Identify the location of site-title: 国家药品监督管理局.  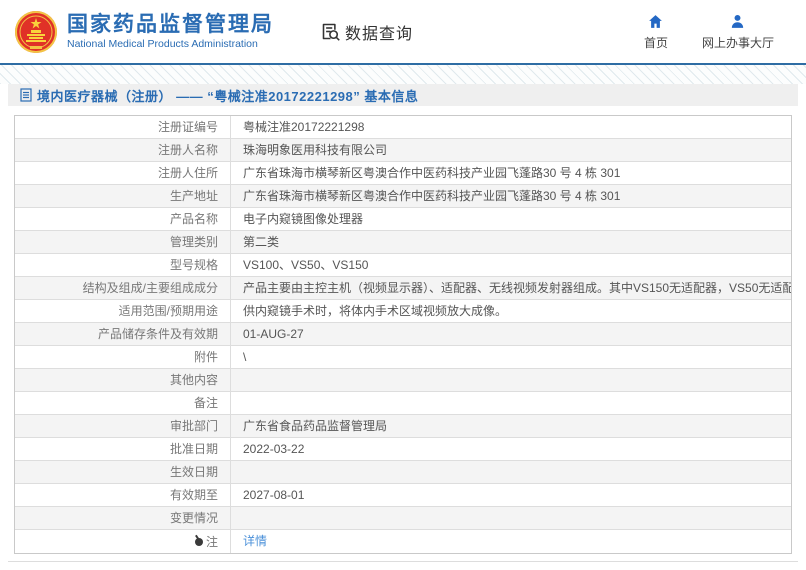
(170, 24).